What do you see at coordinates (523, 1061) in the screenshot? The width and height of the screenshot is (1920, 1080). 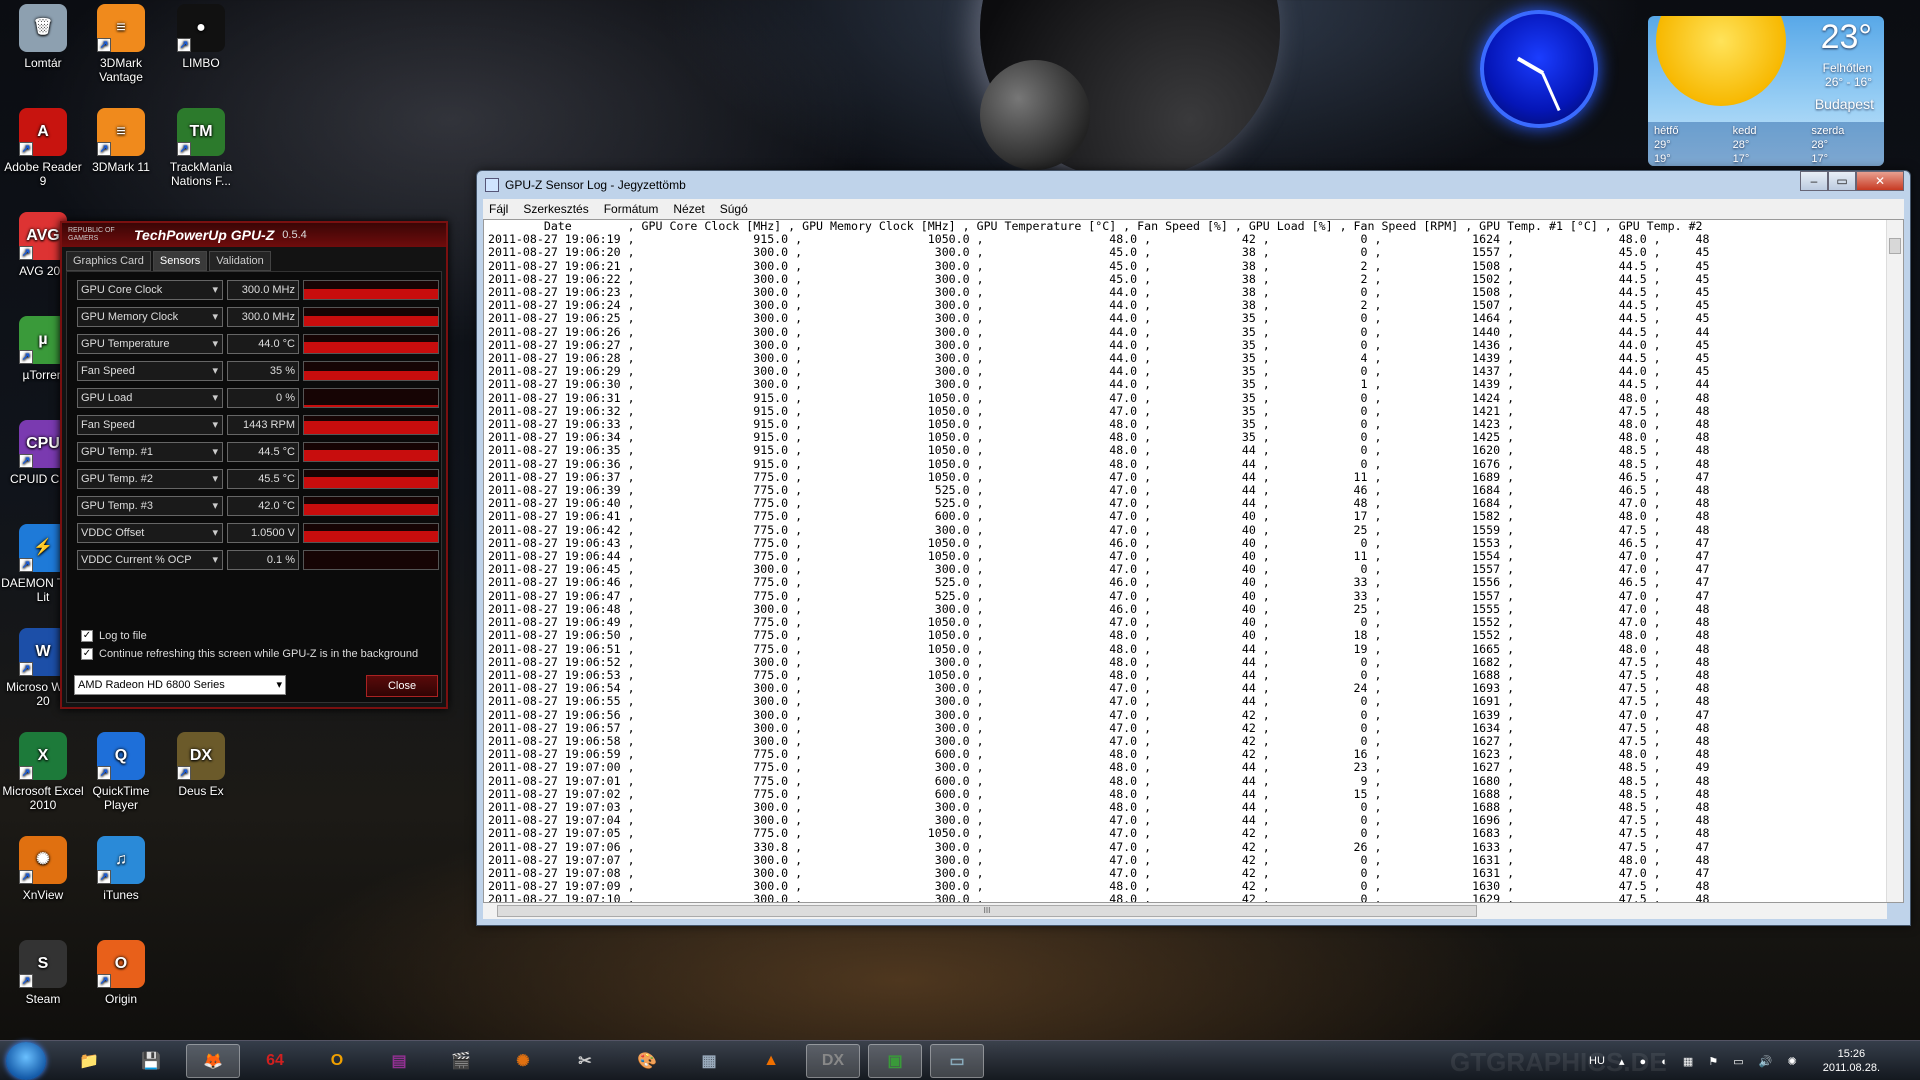 I see `taskbar-app-button: ✺` at bounding box center [523, 1061].